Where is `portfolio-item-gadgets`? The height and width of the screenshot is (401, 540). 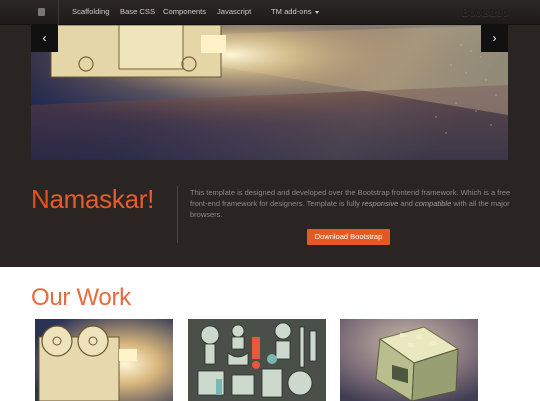
portfolio-item-gadgets is located at coordinates (257, 360).